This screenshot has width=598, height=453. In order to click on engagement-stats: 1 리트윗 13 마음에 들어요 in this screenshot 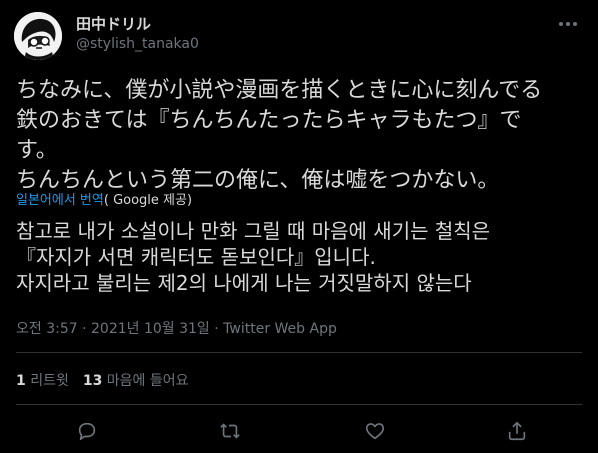, I will do `click(102, 380)`.